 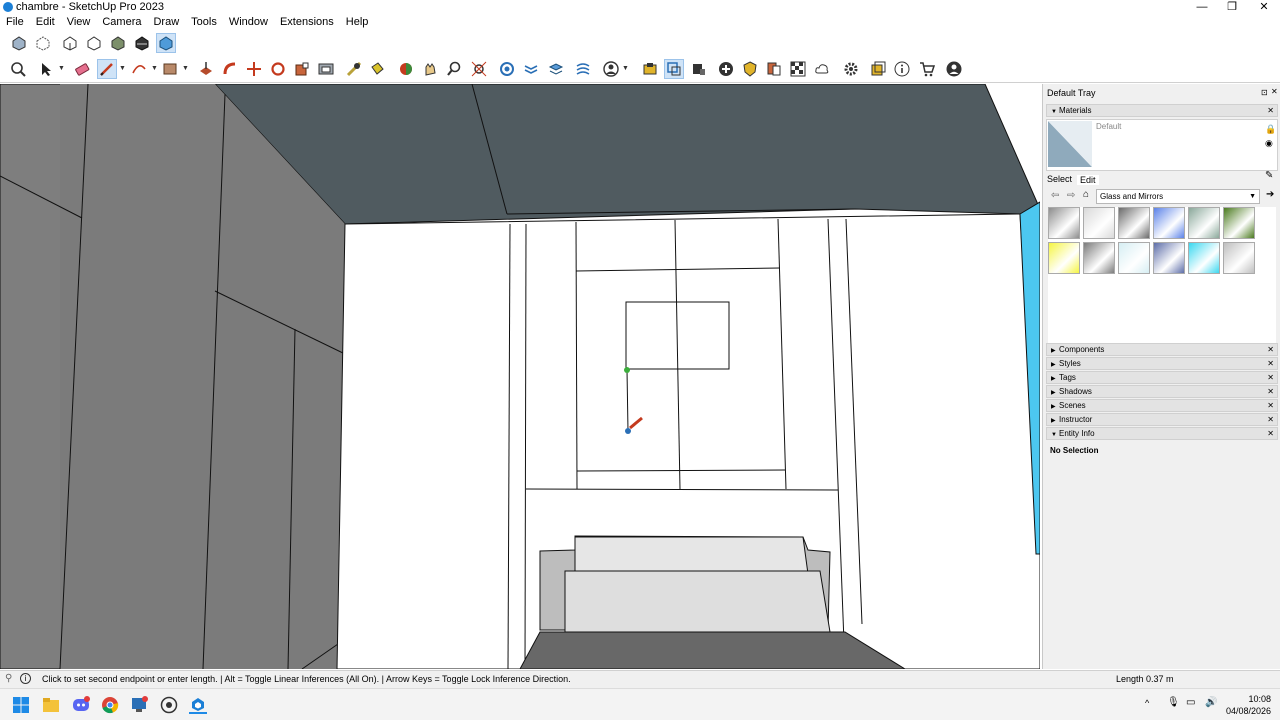 What do you see at coordinates (583, 69) in the screenshot?
I see `sandbox-icon` at bounding box center [583, 69].